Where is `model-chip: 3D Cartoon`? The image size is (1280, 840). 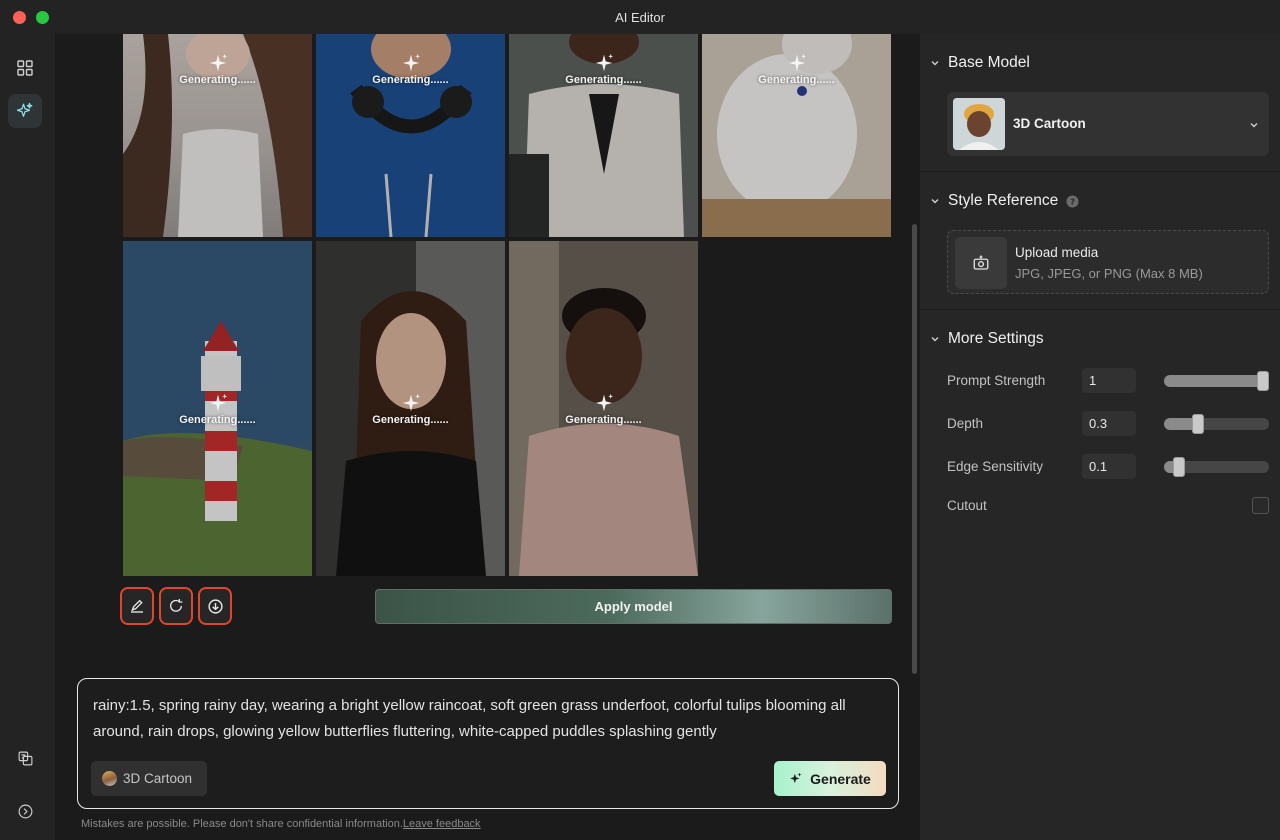 model-chip: 3D Cartoon is located at coordinates (149, 778).